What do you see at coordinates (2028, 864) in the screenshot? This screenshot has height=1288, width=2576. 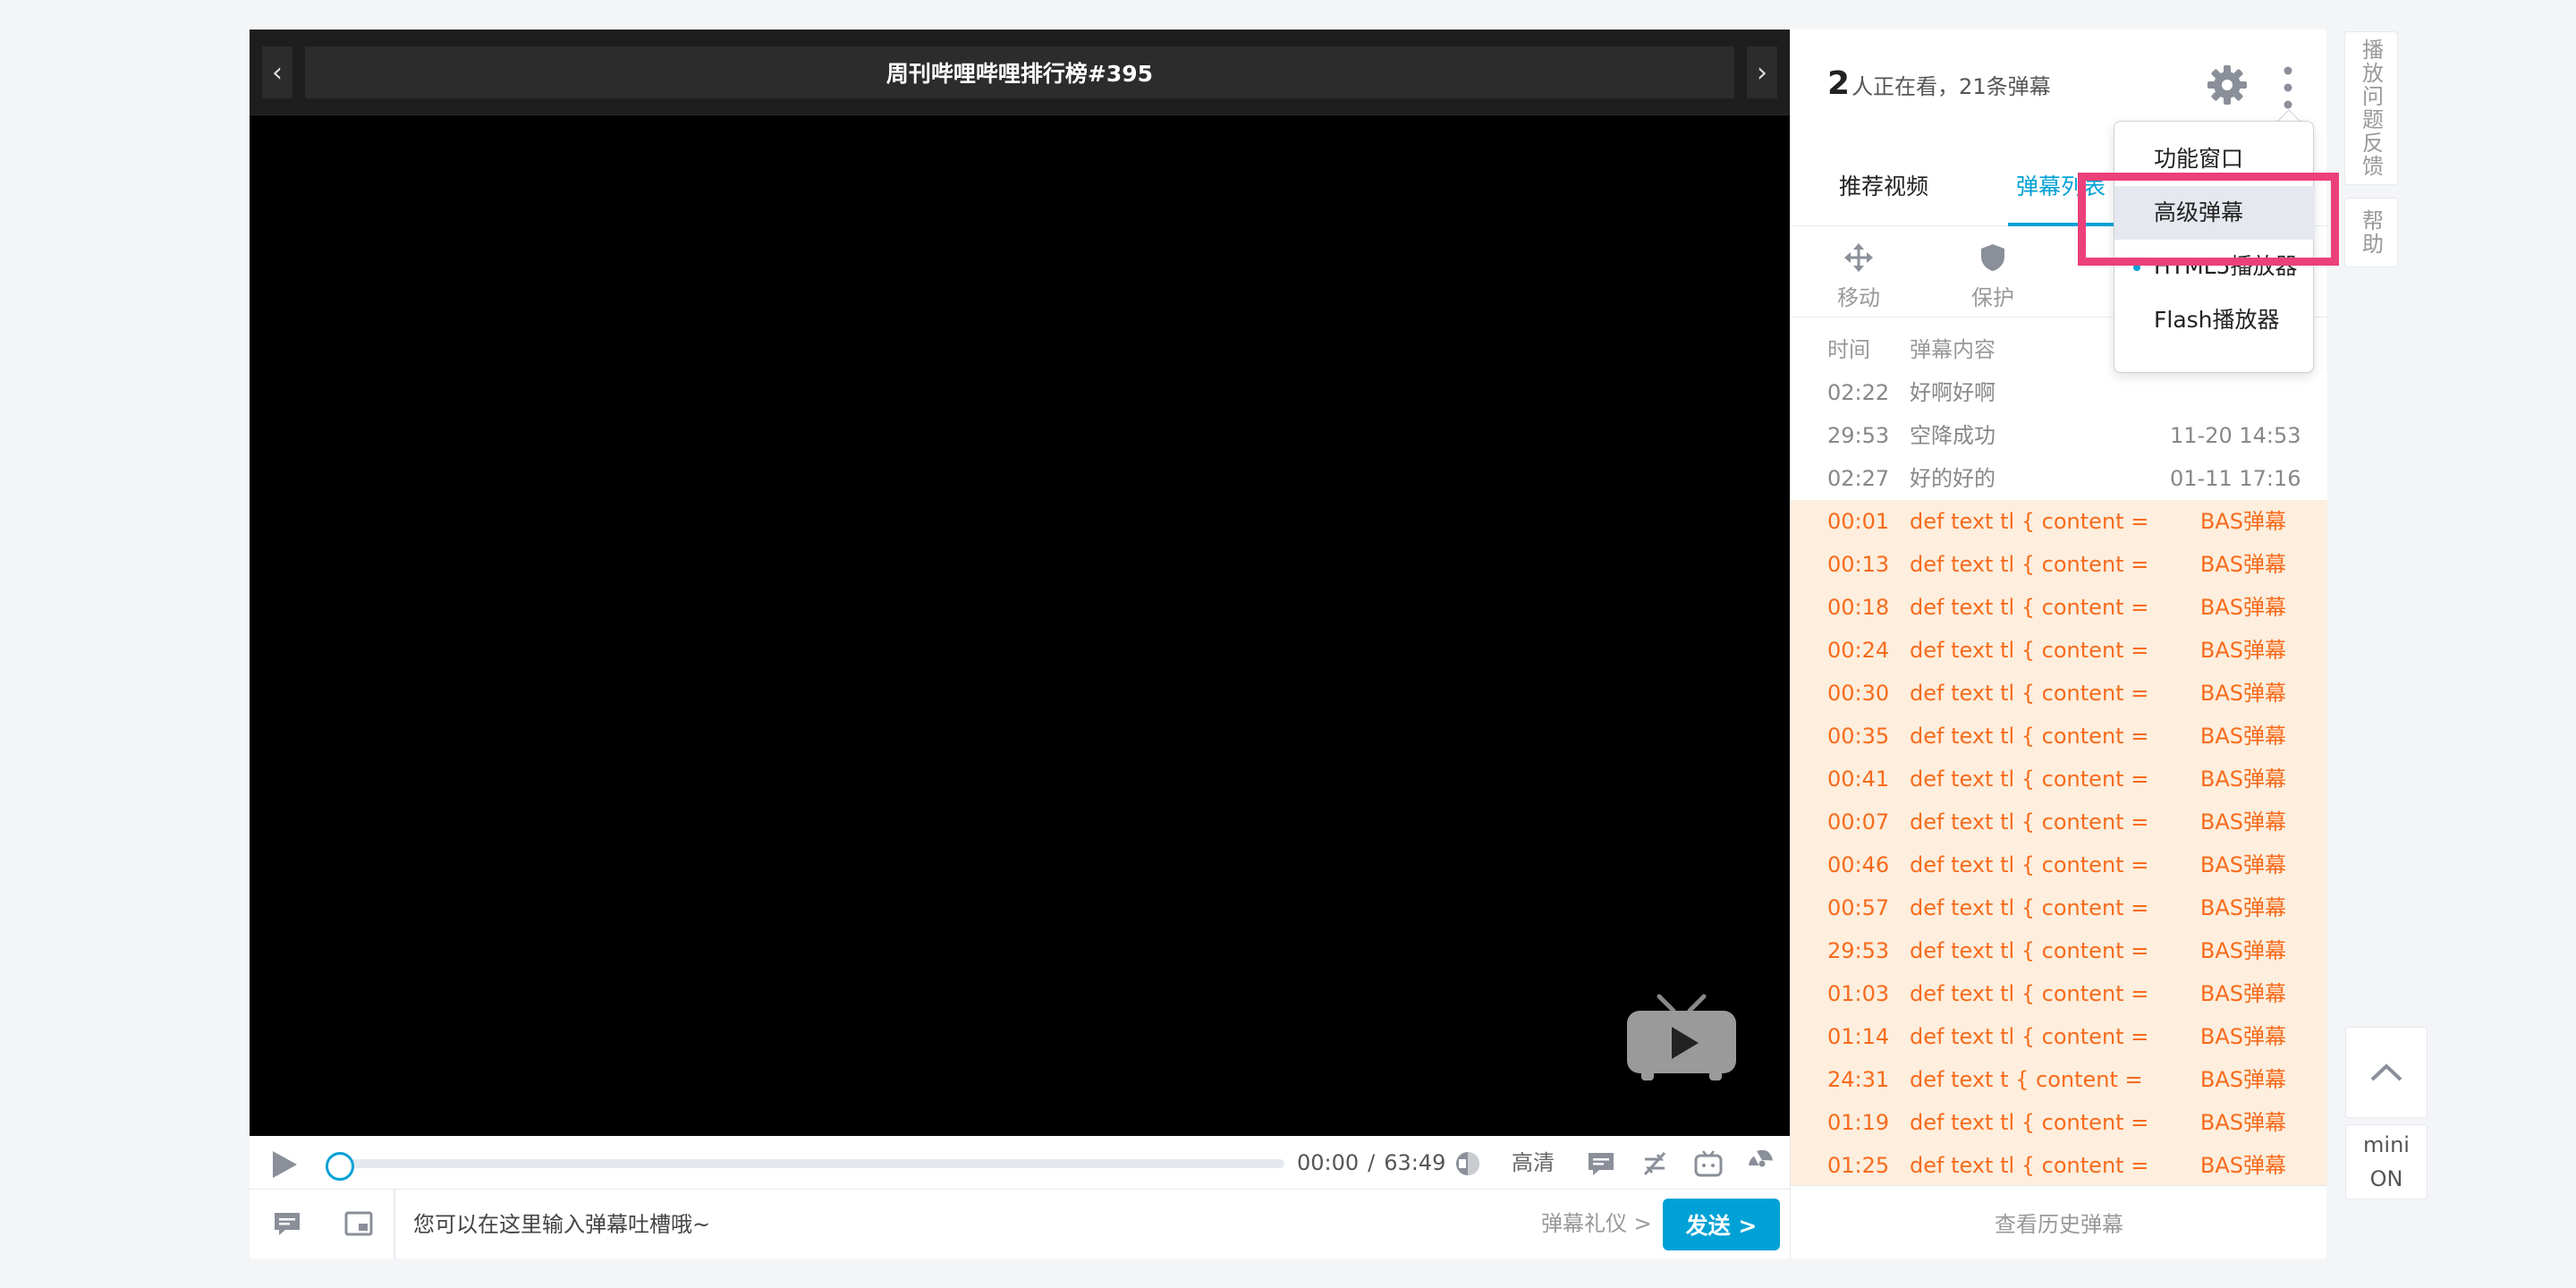 I see `row-content: def text tl { content = "描` at bounding box center [2028, 864].